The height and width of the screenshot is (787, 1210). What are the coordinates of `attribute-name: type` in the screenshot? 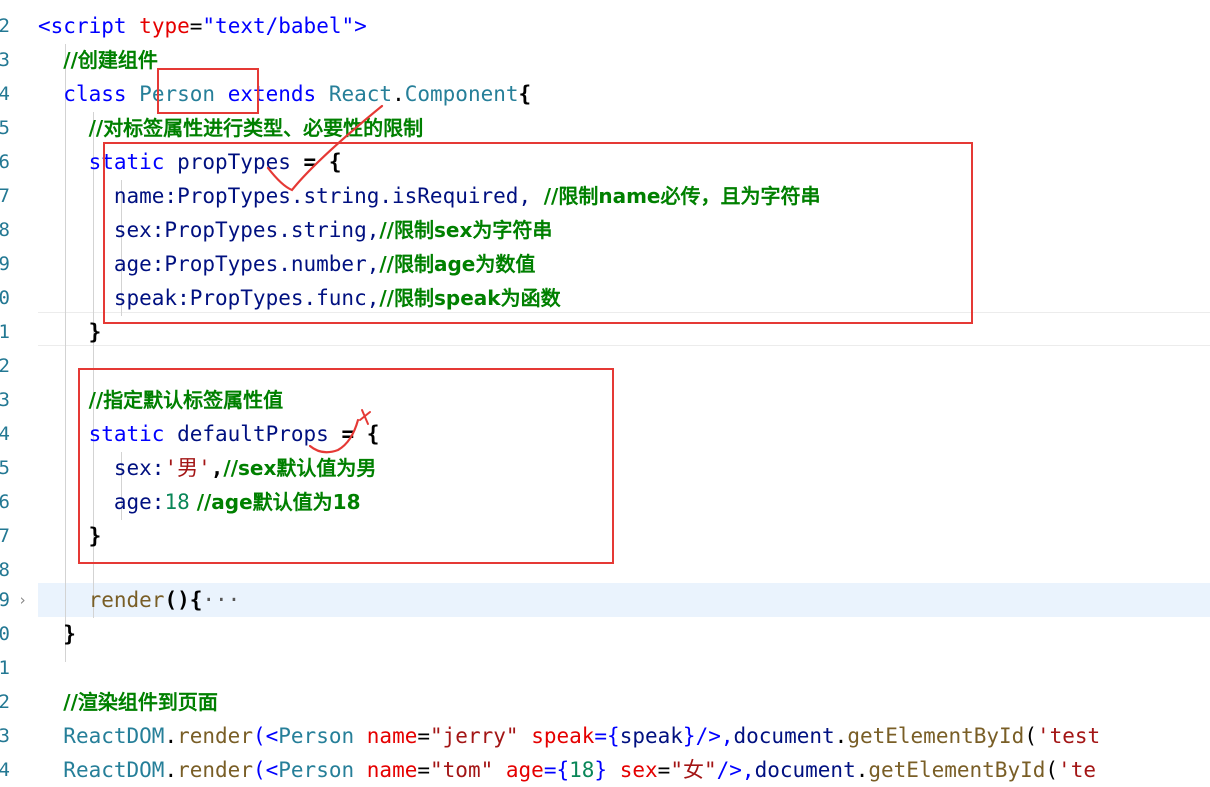 It's located at (164, 26).